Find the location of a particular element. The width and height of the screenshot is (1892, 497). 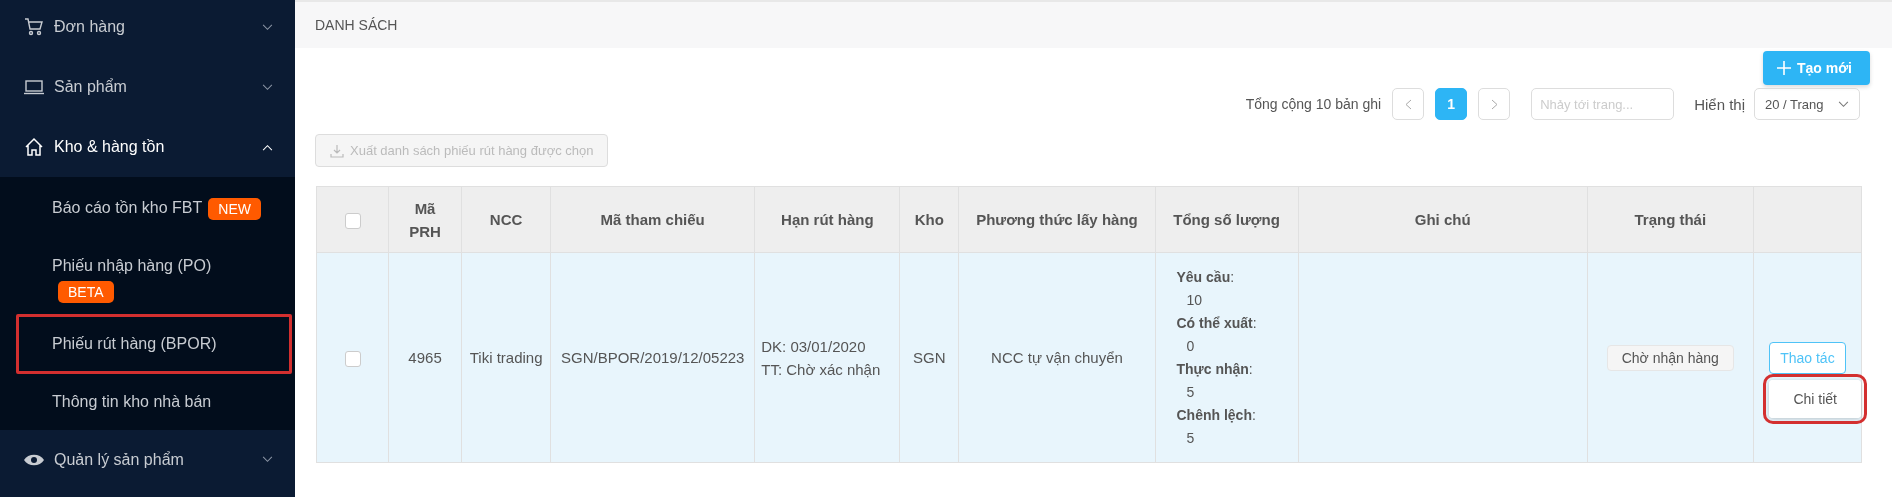

plus-icon is located at coordinates (1783, 68).